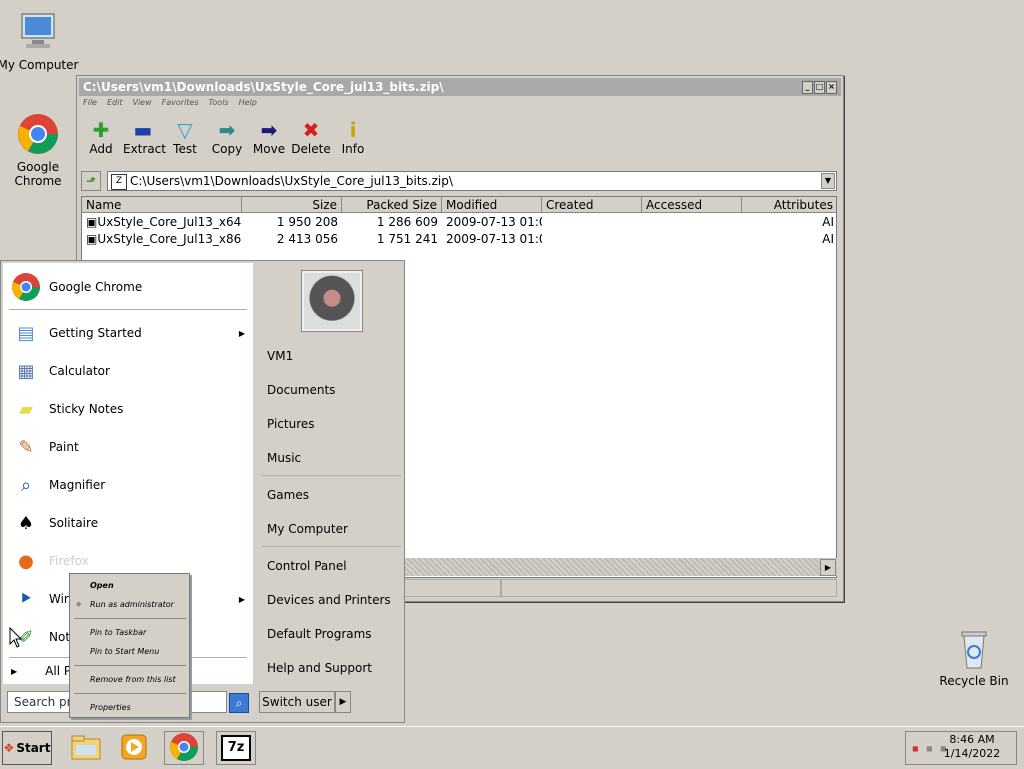  Describe the element at coordinates (392, 205) in the screenshot. I see `column-packed-size: Packed Size` at that location.